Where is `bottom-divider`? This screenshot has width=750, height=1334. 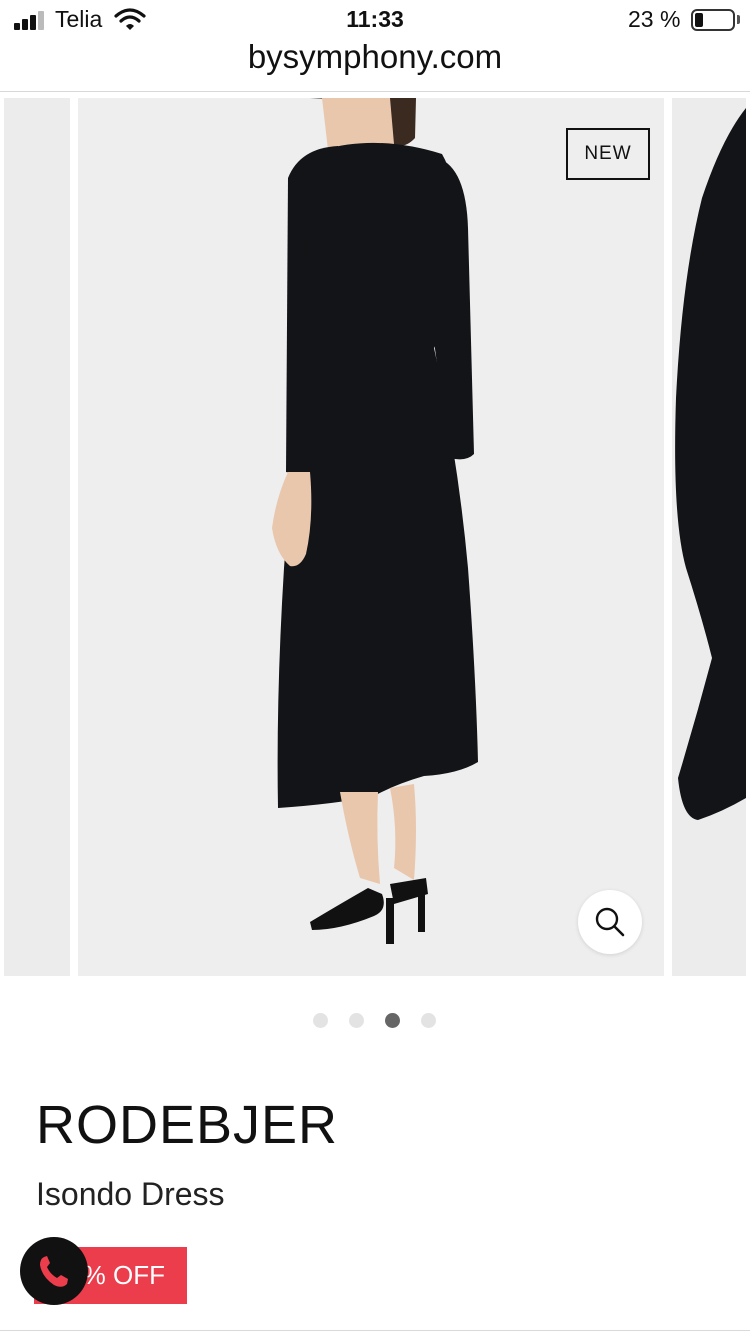
bottom-divider is located at coordinates (375, 1330).